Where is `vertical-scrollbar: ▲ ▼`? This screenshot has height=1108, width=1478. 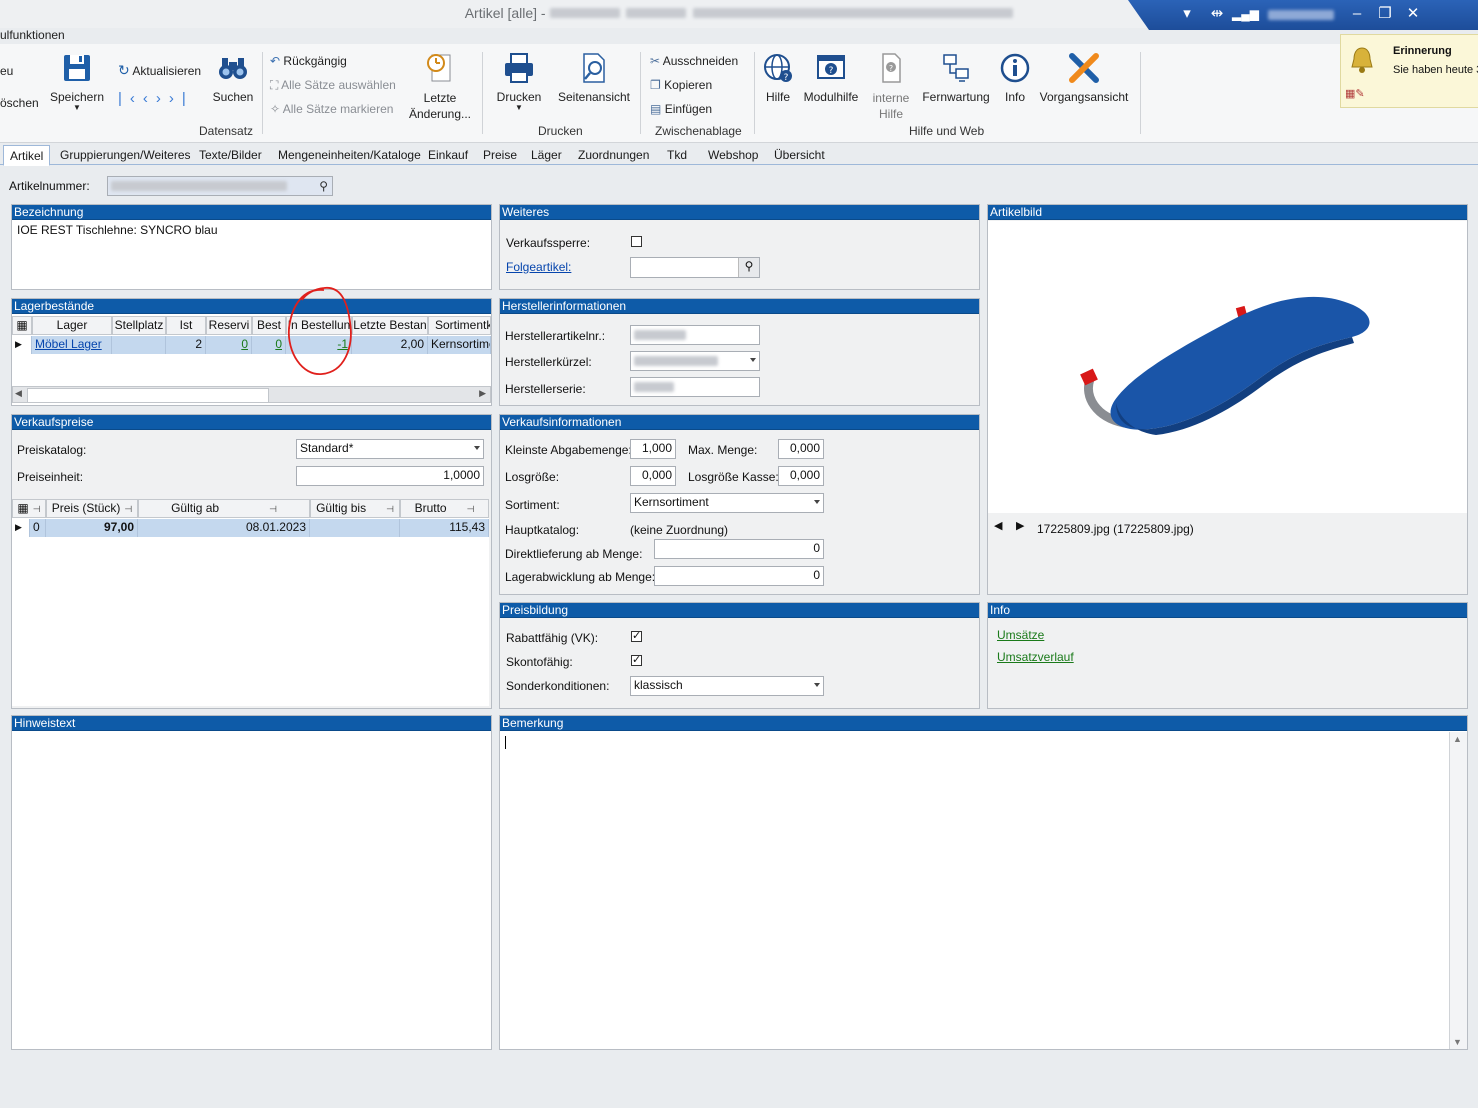
vertical-scrollbar: ▲ ▼ is located at coordinates (1458, 890).